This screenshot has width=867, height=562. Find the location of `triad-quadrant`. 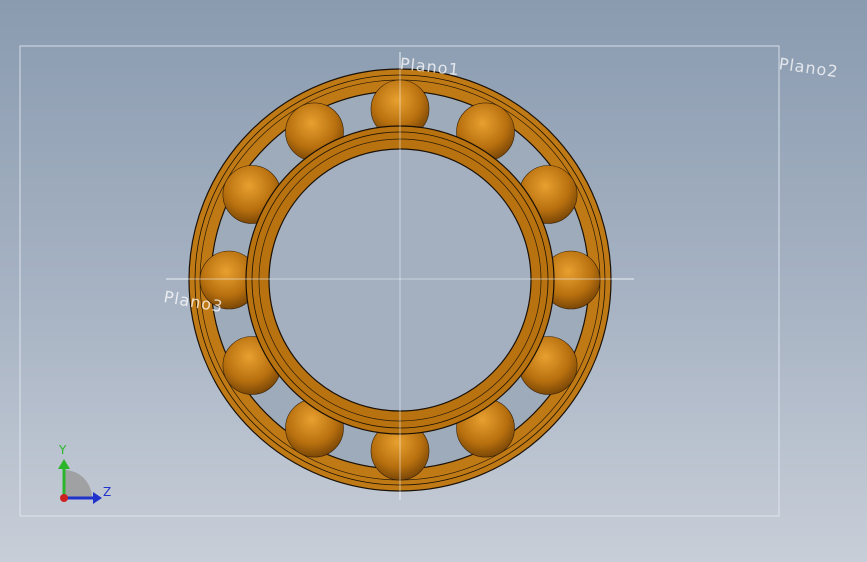

triad-quadrant is located at coordinates (78, 484).